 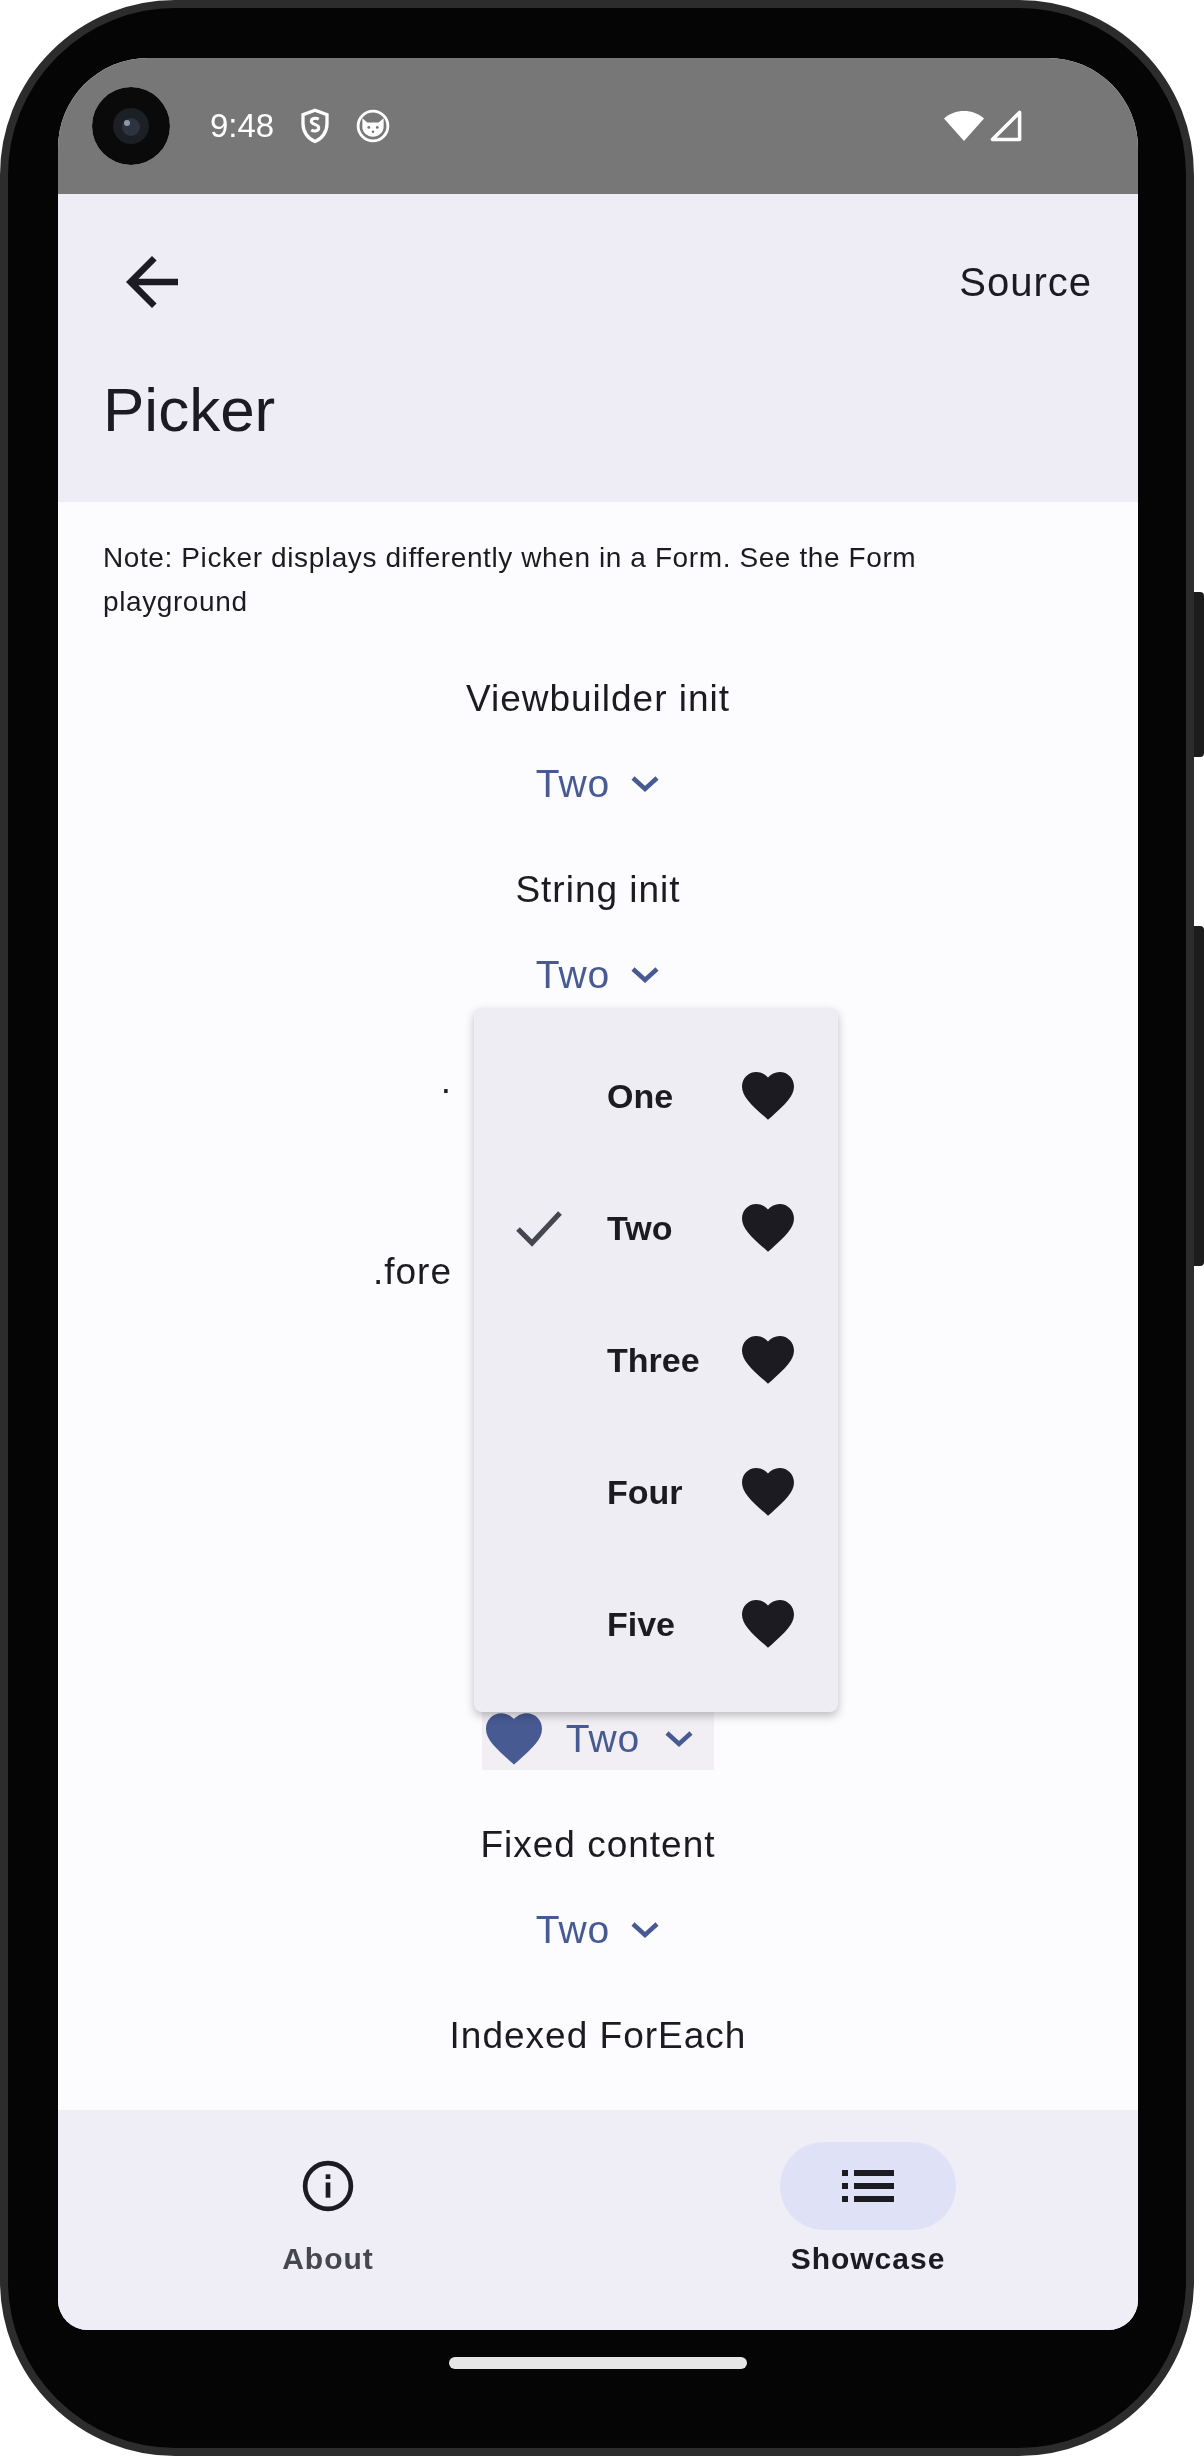 I want to click on section-label: String init, so click(x=598, y=889).